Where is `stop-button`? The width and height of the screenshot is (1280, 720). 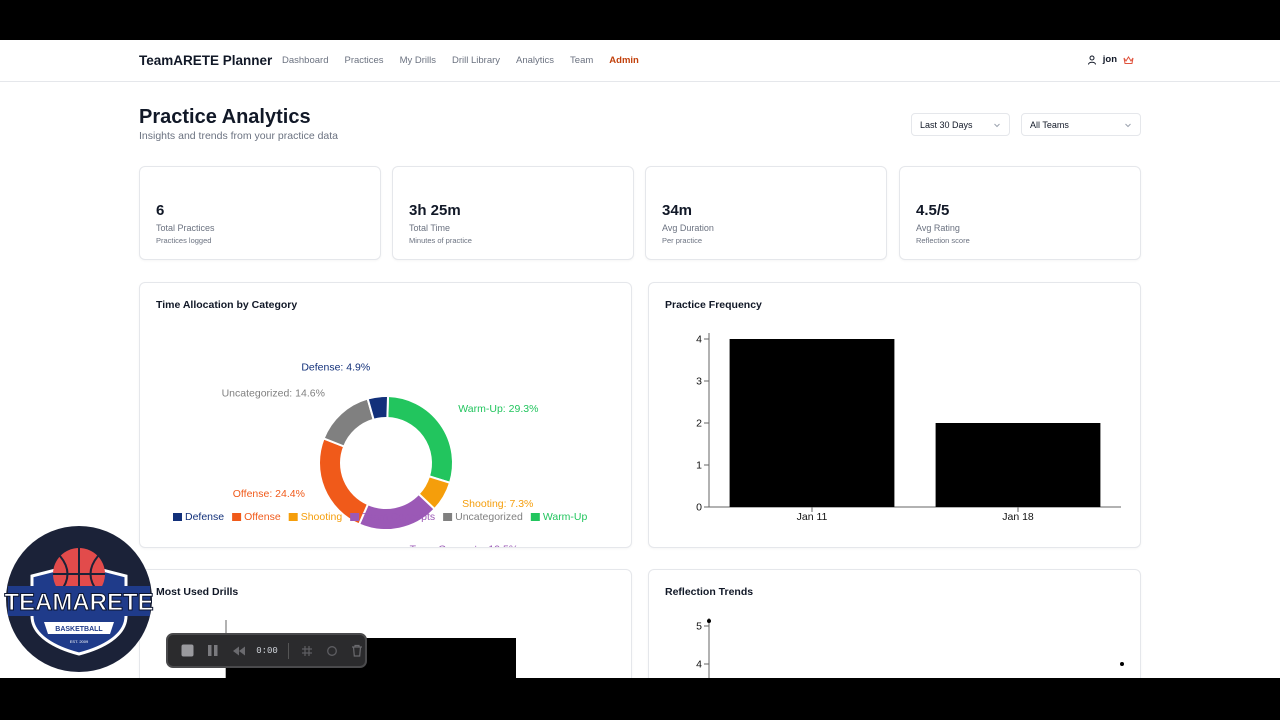 stop-button is located at coordinates (187, 651).